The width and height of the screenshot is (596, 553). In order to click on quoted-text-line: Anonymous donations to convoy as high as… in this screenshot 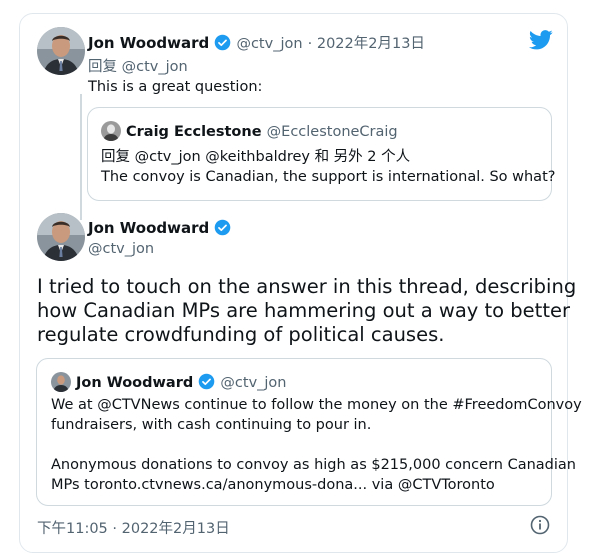, I will do `click(313, 465)`.